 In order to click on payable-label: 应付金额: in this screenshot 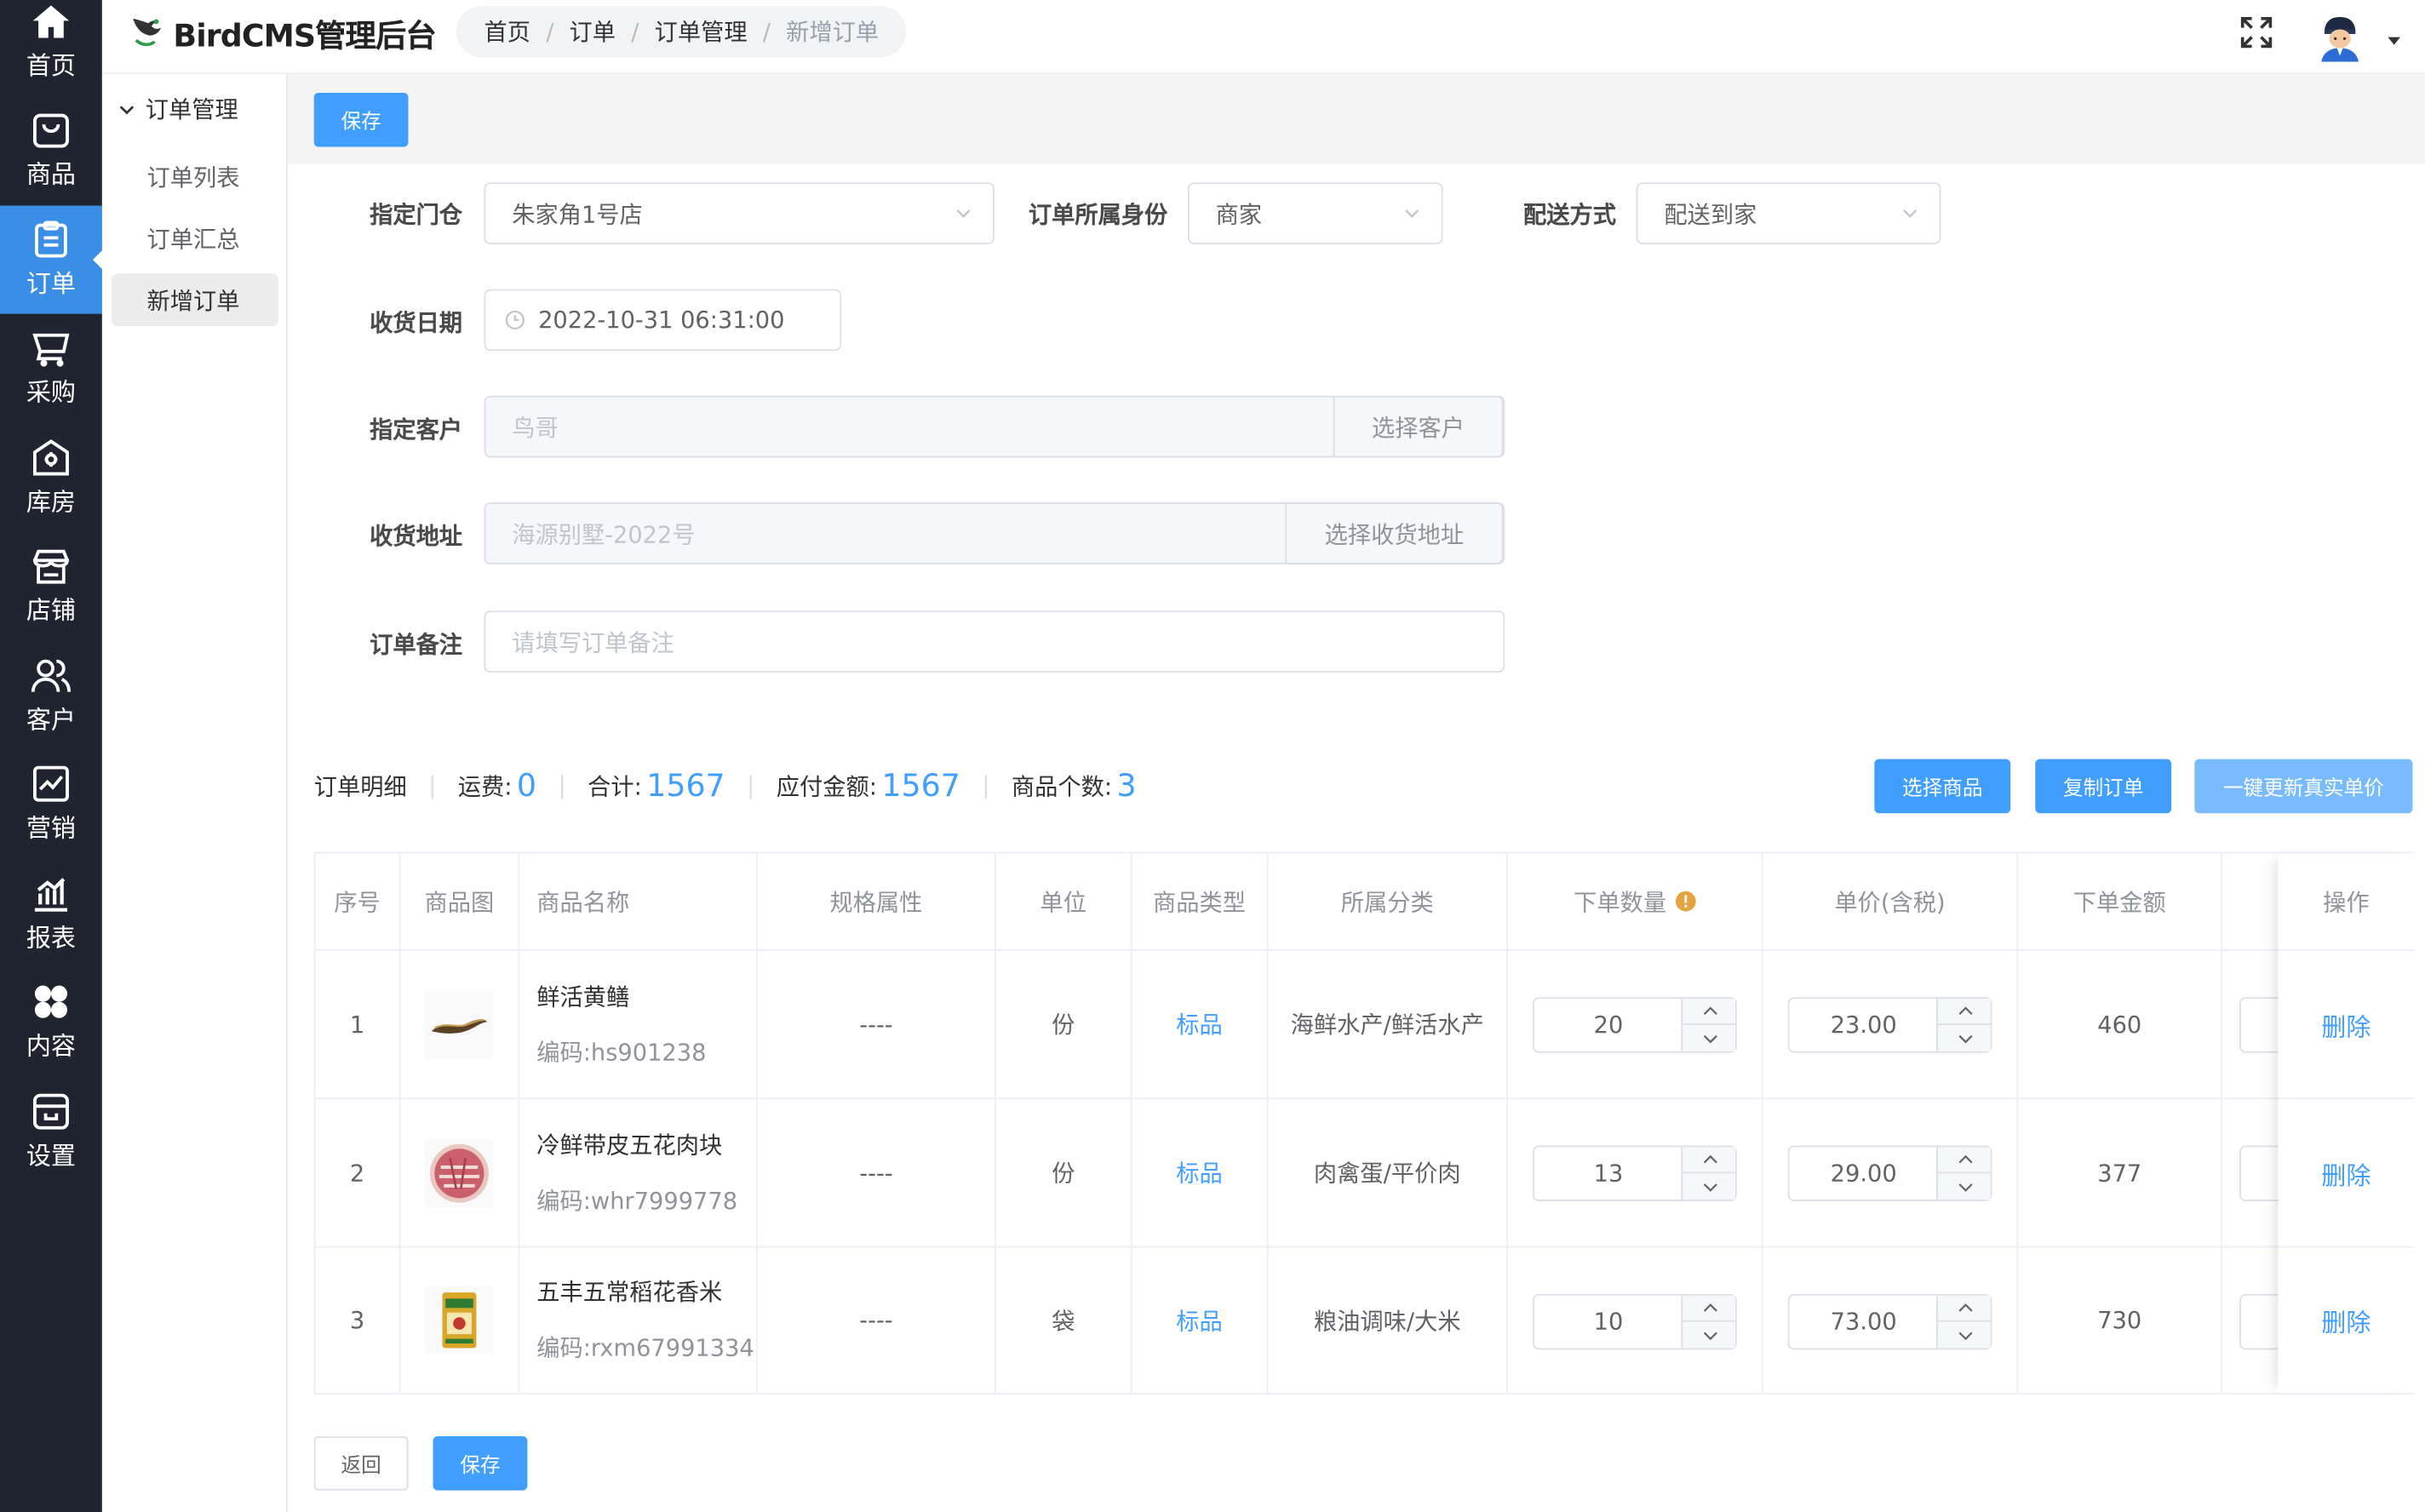, I will do `click(827, 786)`.